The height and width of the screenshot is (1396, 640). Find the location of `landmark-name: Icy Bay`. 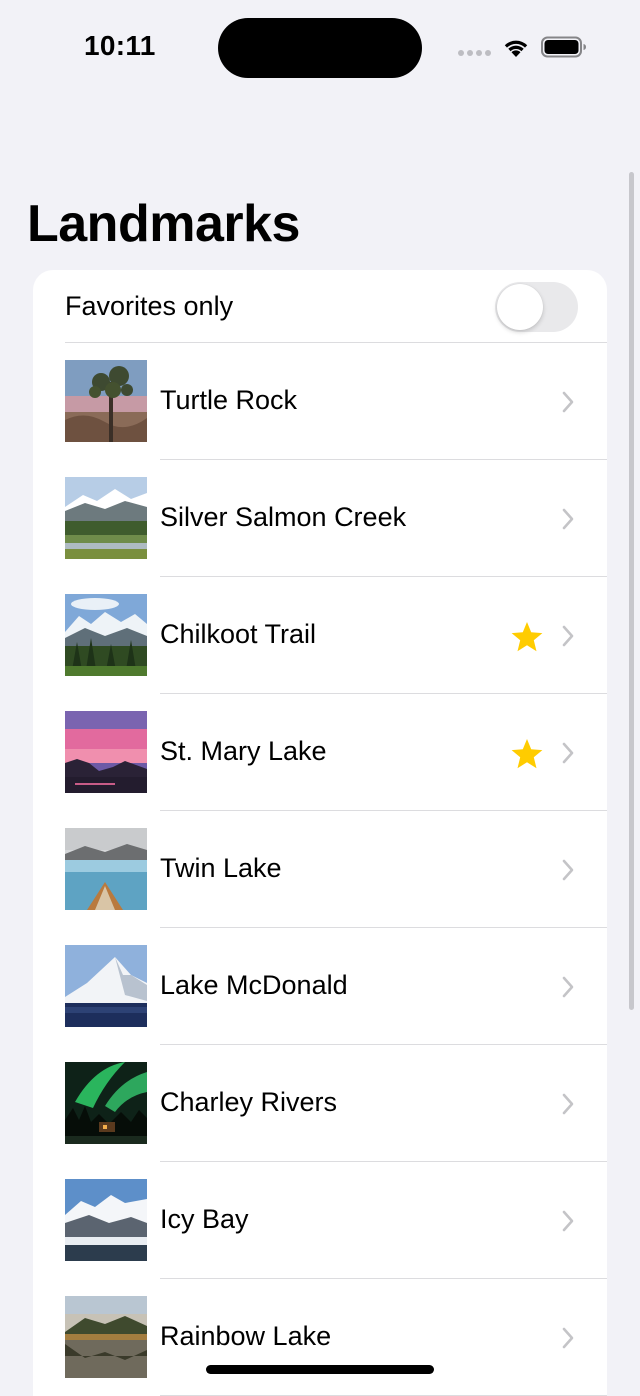

landmark-name: Icy Bay is located at coordinates (204, 1219).